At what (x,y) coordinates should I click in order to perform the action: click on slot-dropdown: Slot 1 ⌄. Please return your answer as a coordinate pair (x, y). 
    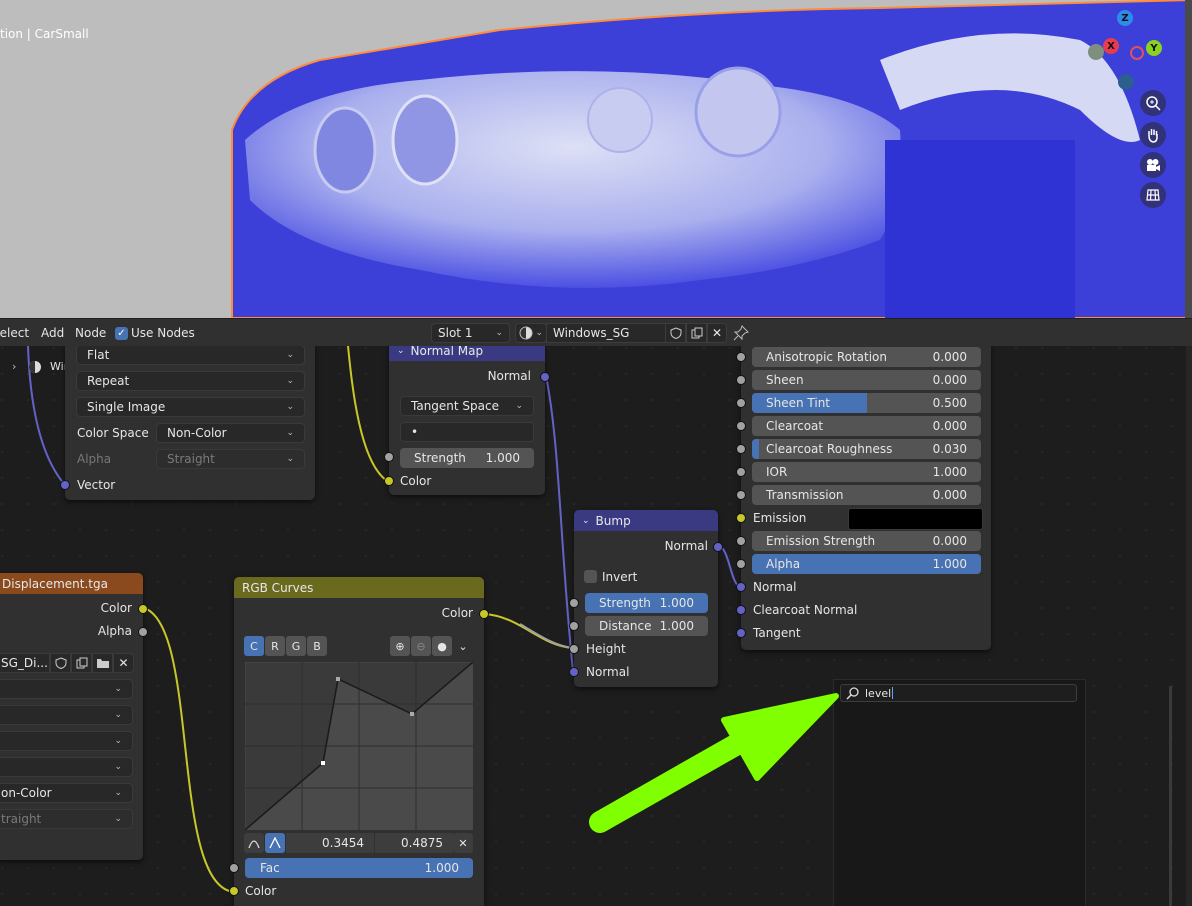
    Looking at the image, I should click on (470, 333).